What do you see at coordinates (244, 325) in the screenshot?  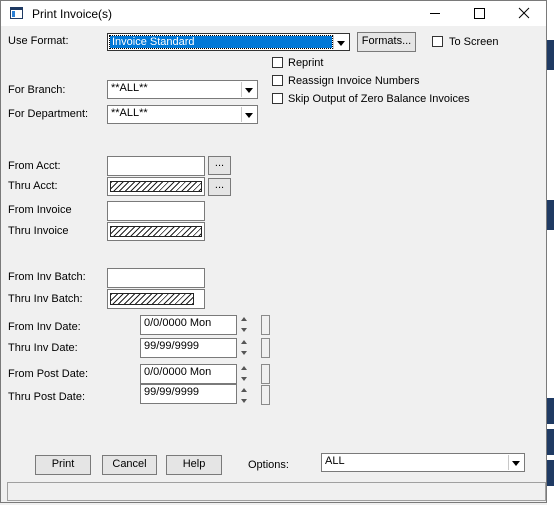 I see `from-inv-date-spinner-icon` at bounding box center [244, 325].